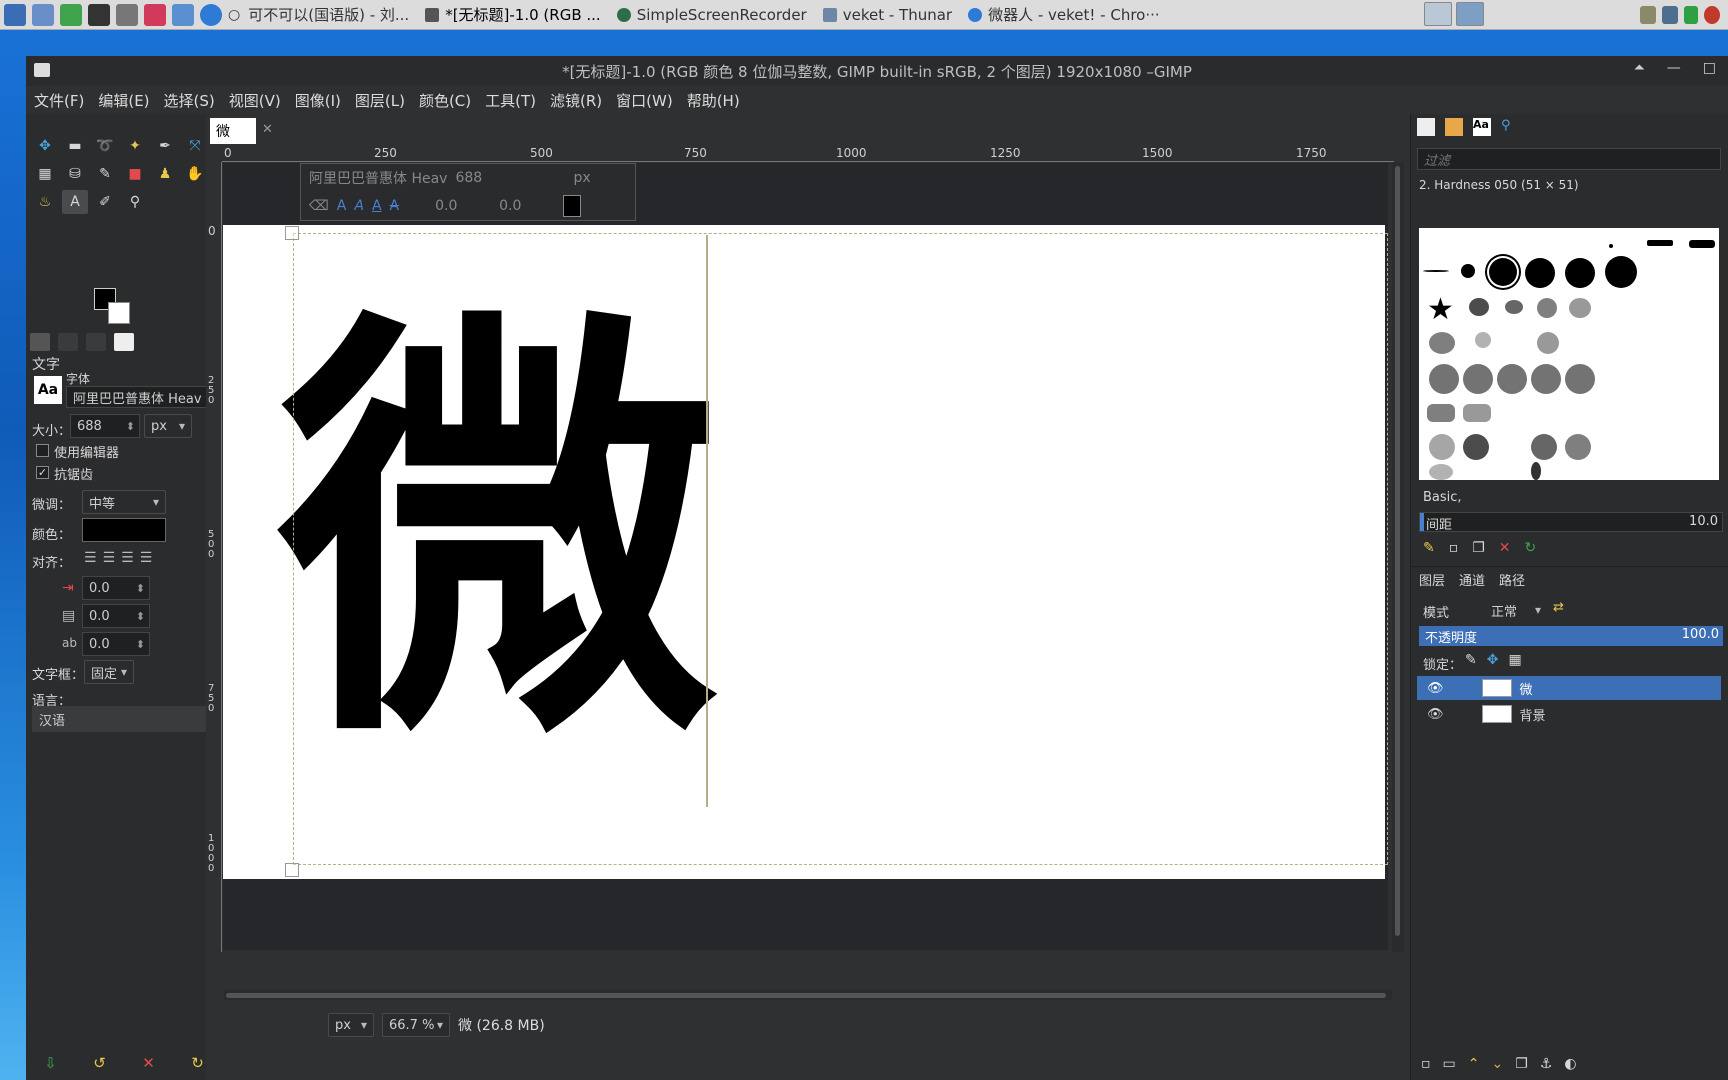  Describe the element at coordinates (1569, 714) in the screenshot. I see `layer-row-background: 👁 背景` at that location.